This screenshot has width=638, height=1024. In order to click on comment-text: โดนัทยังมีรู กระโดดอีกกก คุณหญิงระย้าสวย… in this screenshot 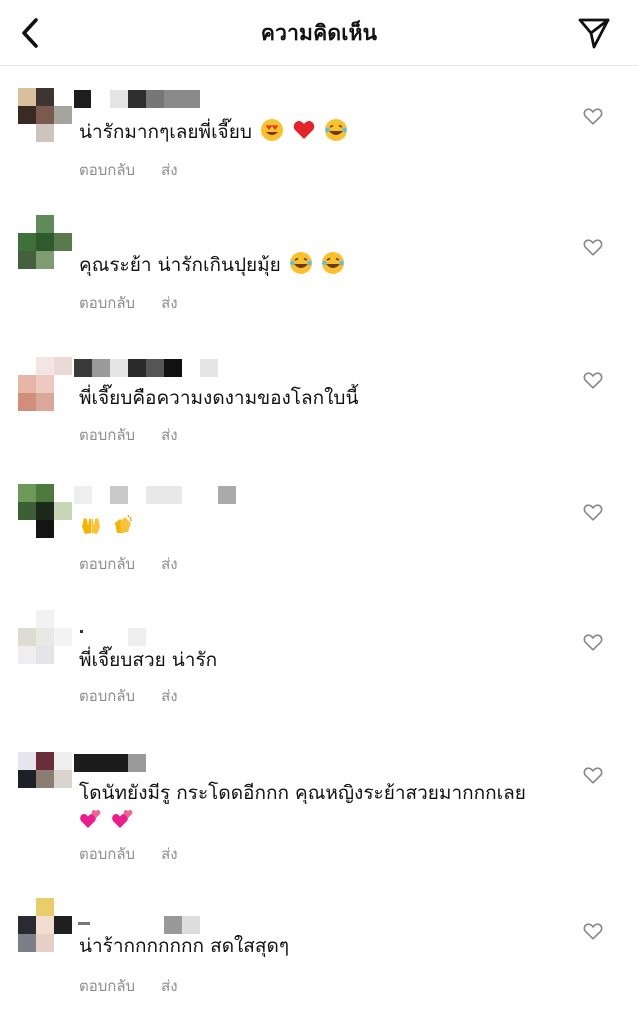, I will do `click(319, 807)`.